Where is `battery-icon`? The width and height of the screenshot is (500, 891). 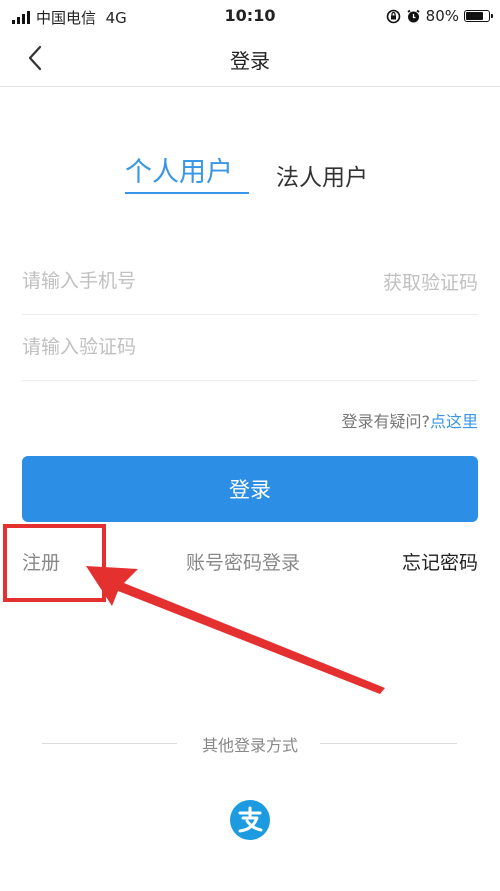 battery-icon is located at coordinates (478, 16).